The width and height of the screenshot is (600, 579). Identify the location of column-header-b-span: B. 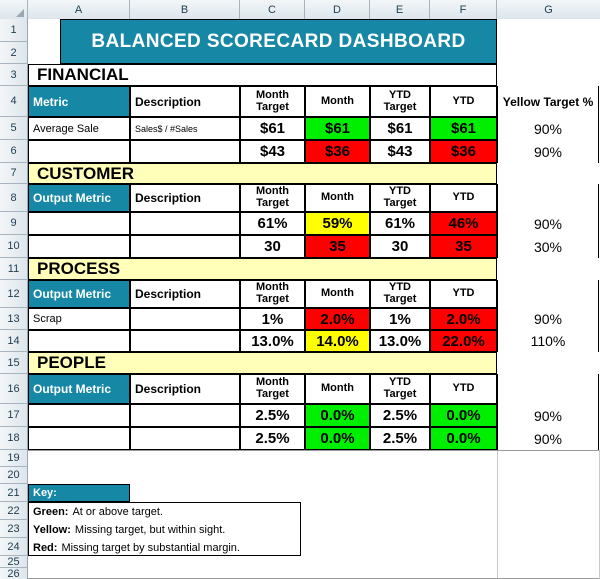
(185, 9).